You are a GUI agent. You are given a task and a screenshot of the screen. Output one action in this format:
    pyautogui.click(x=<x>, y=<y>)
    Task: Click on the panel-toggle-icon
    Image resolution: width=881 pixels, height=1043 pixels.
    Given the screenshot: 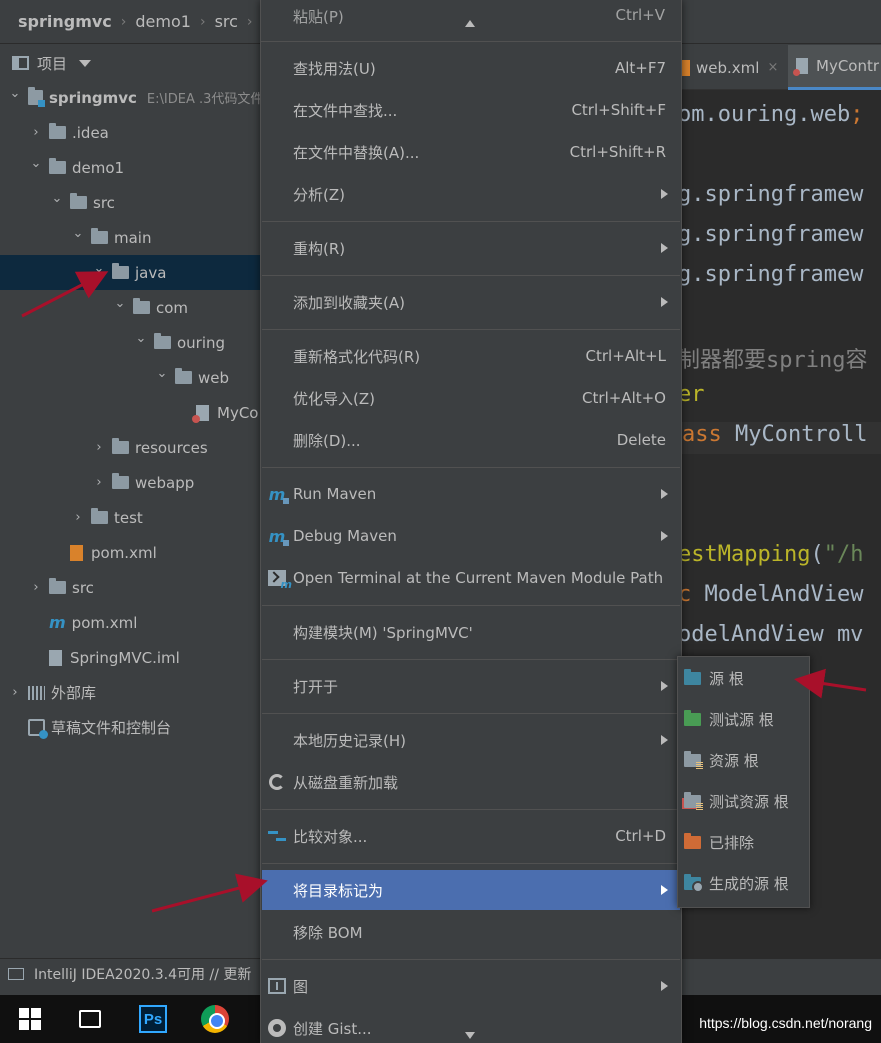 What is the action you would take?
    pyautogui.click(x=16, y=973)
    